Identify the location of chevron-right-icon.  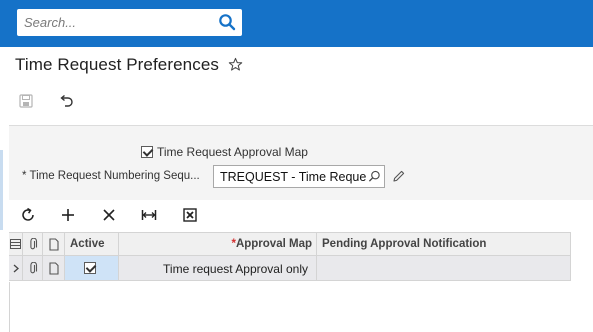
(16, 268).